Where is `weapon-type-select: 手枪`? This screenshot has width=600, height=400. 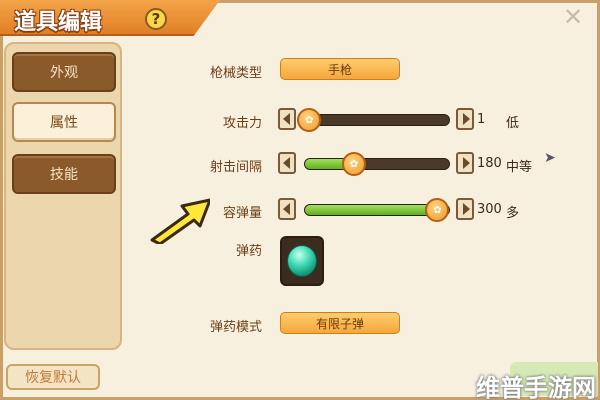
weapon-type-select: 手枪 is located at coordinates (340, 69).